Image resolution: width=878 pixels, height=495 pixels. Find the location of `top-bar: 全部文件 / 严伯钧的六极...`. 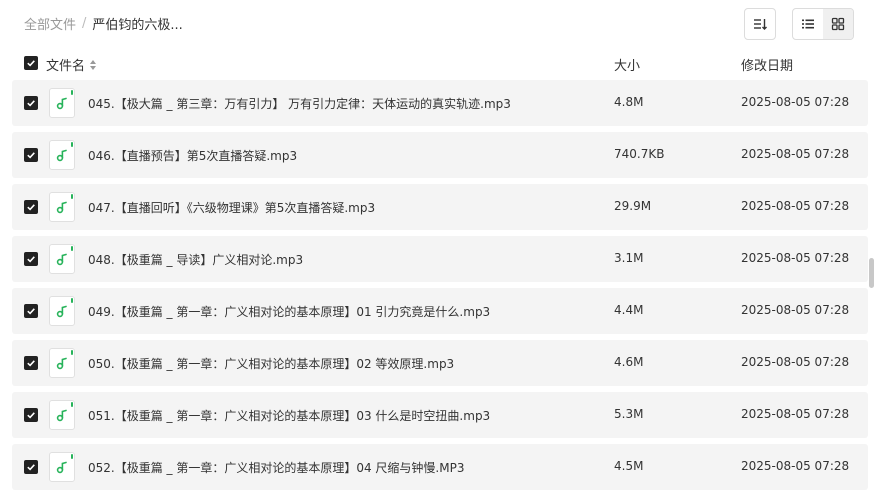

top-bar: 全部文件 / 严伯钧的六极... is located at coordinates (439, 24).